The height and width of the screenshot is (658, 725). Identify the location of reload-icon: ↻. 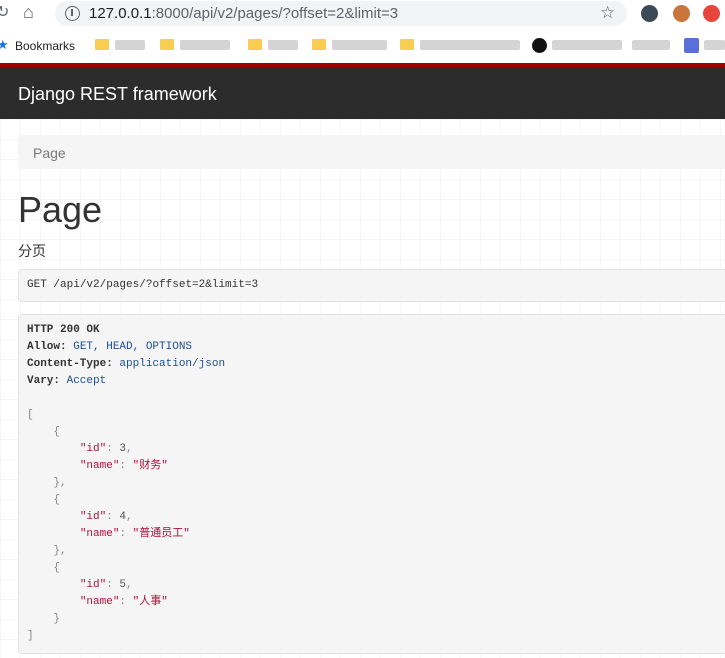
(4, 13).